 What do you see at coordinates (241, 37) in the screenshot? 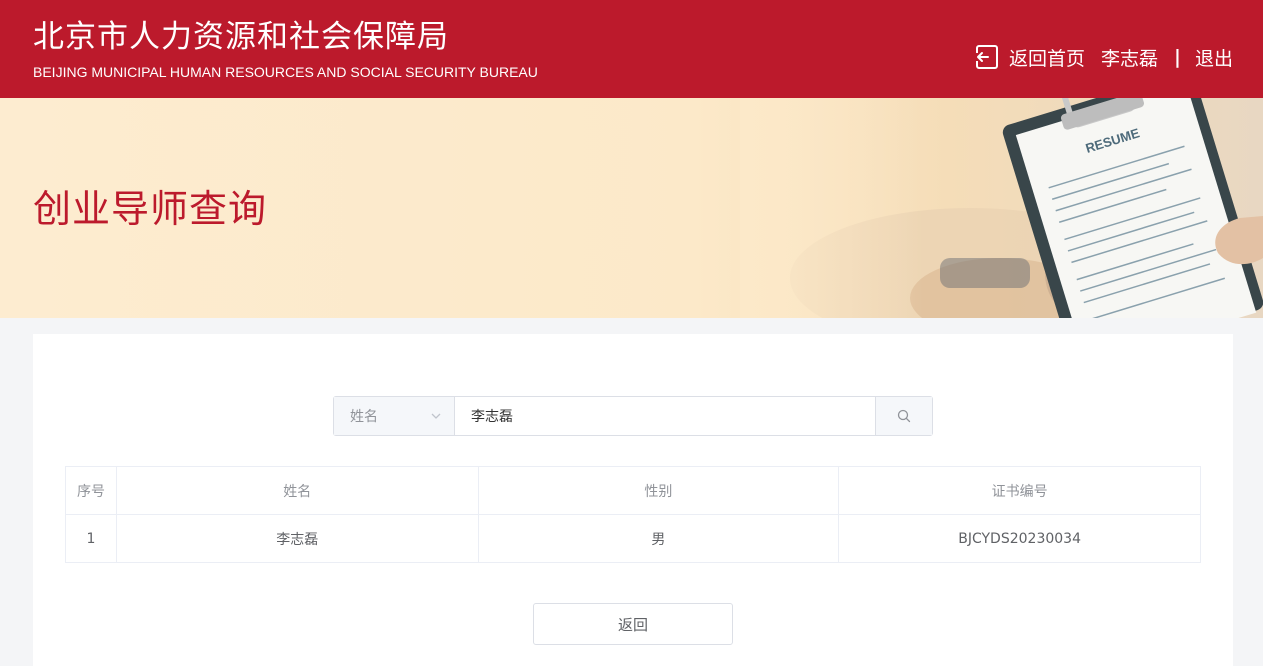
I see `site-title-cn: 北京市人力资源和社会保障局` at bounding box center [241, 37].